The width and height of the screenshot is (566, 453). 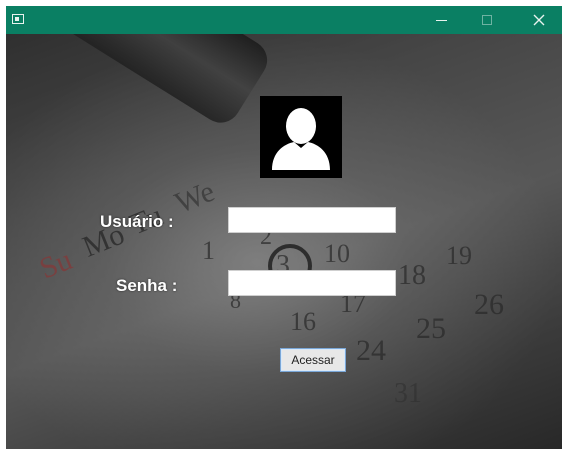 What do you see at coordinates (312, 283) in the screenshot?
I see `password-input` at bounding box center [312, 283].